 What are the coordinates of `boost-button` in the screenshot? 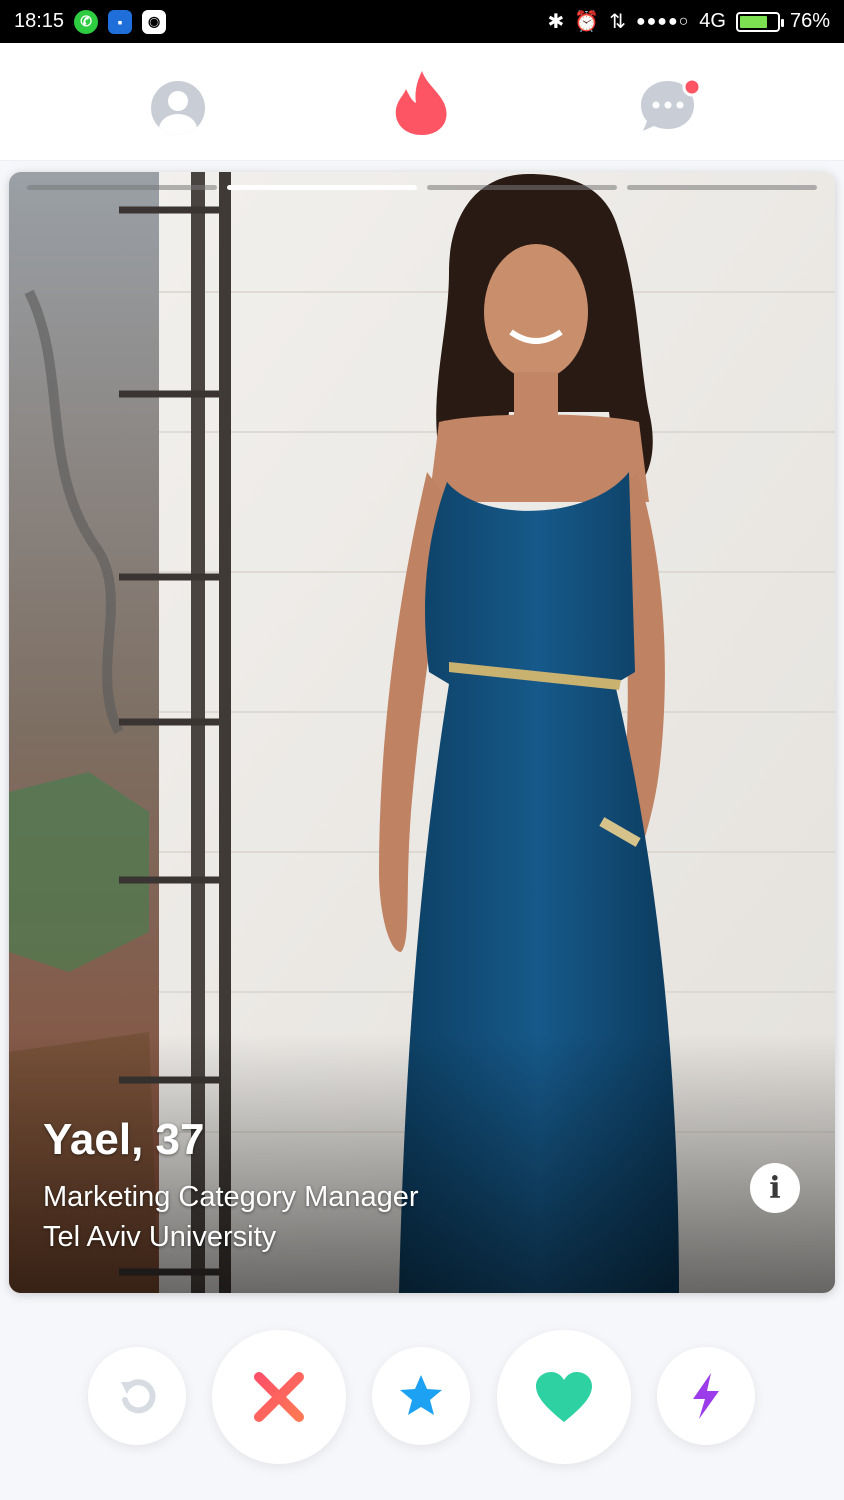 It's located at (706, 1396).